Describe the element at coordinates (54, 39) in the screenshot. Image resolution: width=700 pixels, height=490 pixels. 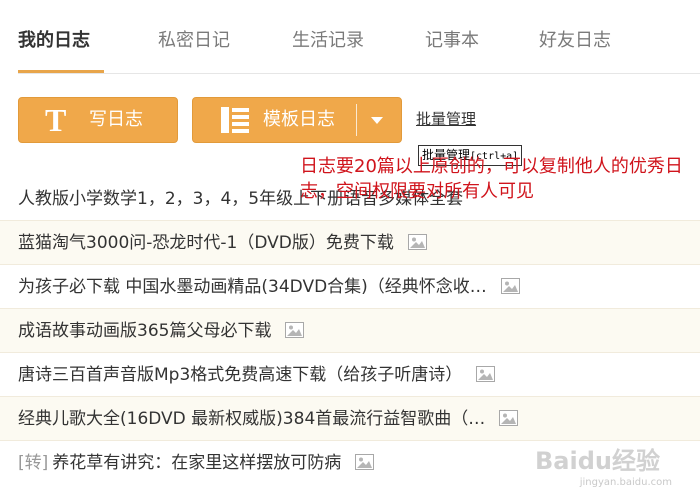
I see `tab-my-diary: 我的日志` at that location.